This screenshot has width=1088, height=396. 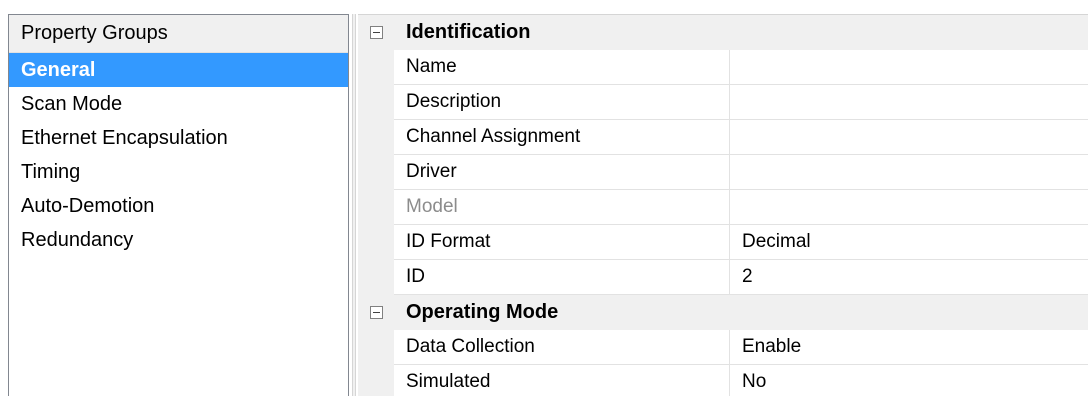 I want to click on property-value: Decimal, so click(x=909, y=242).